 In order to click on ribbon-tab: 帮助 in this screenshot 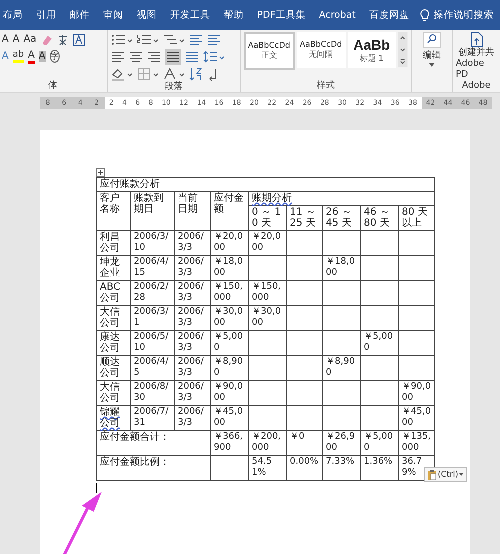, I will do `click(233, 15)`.